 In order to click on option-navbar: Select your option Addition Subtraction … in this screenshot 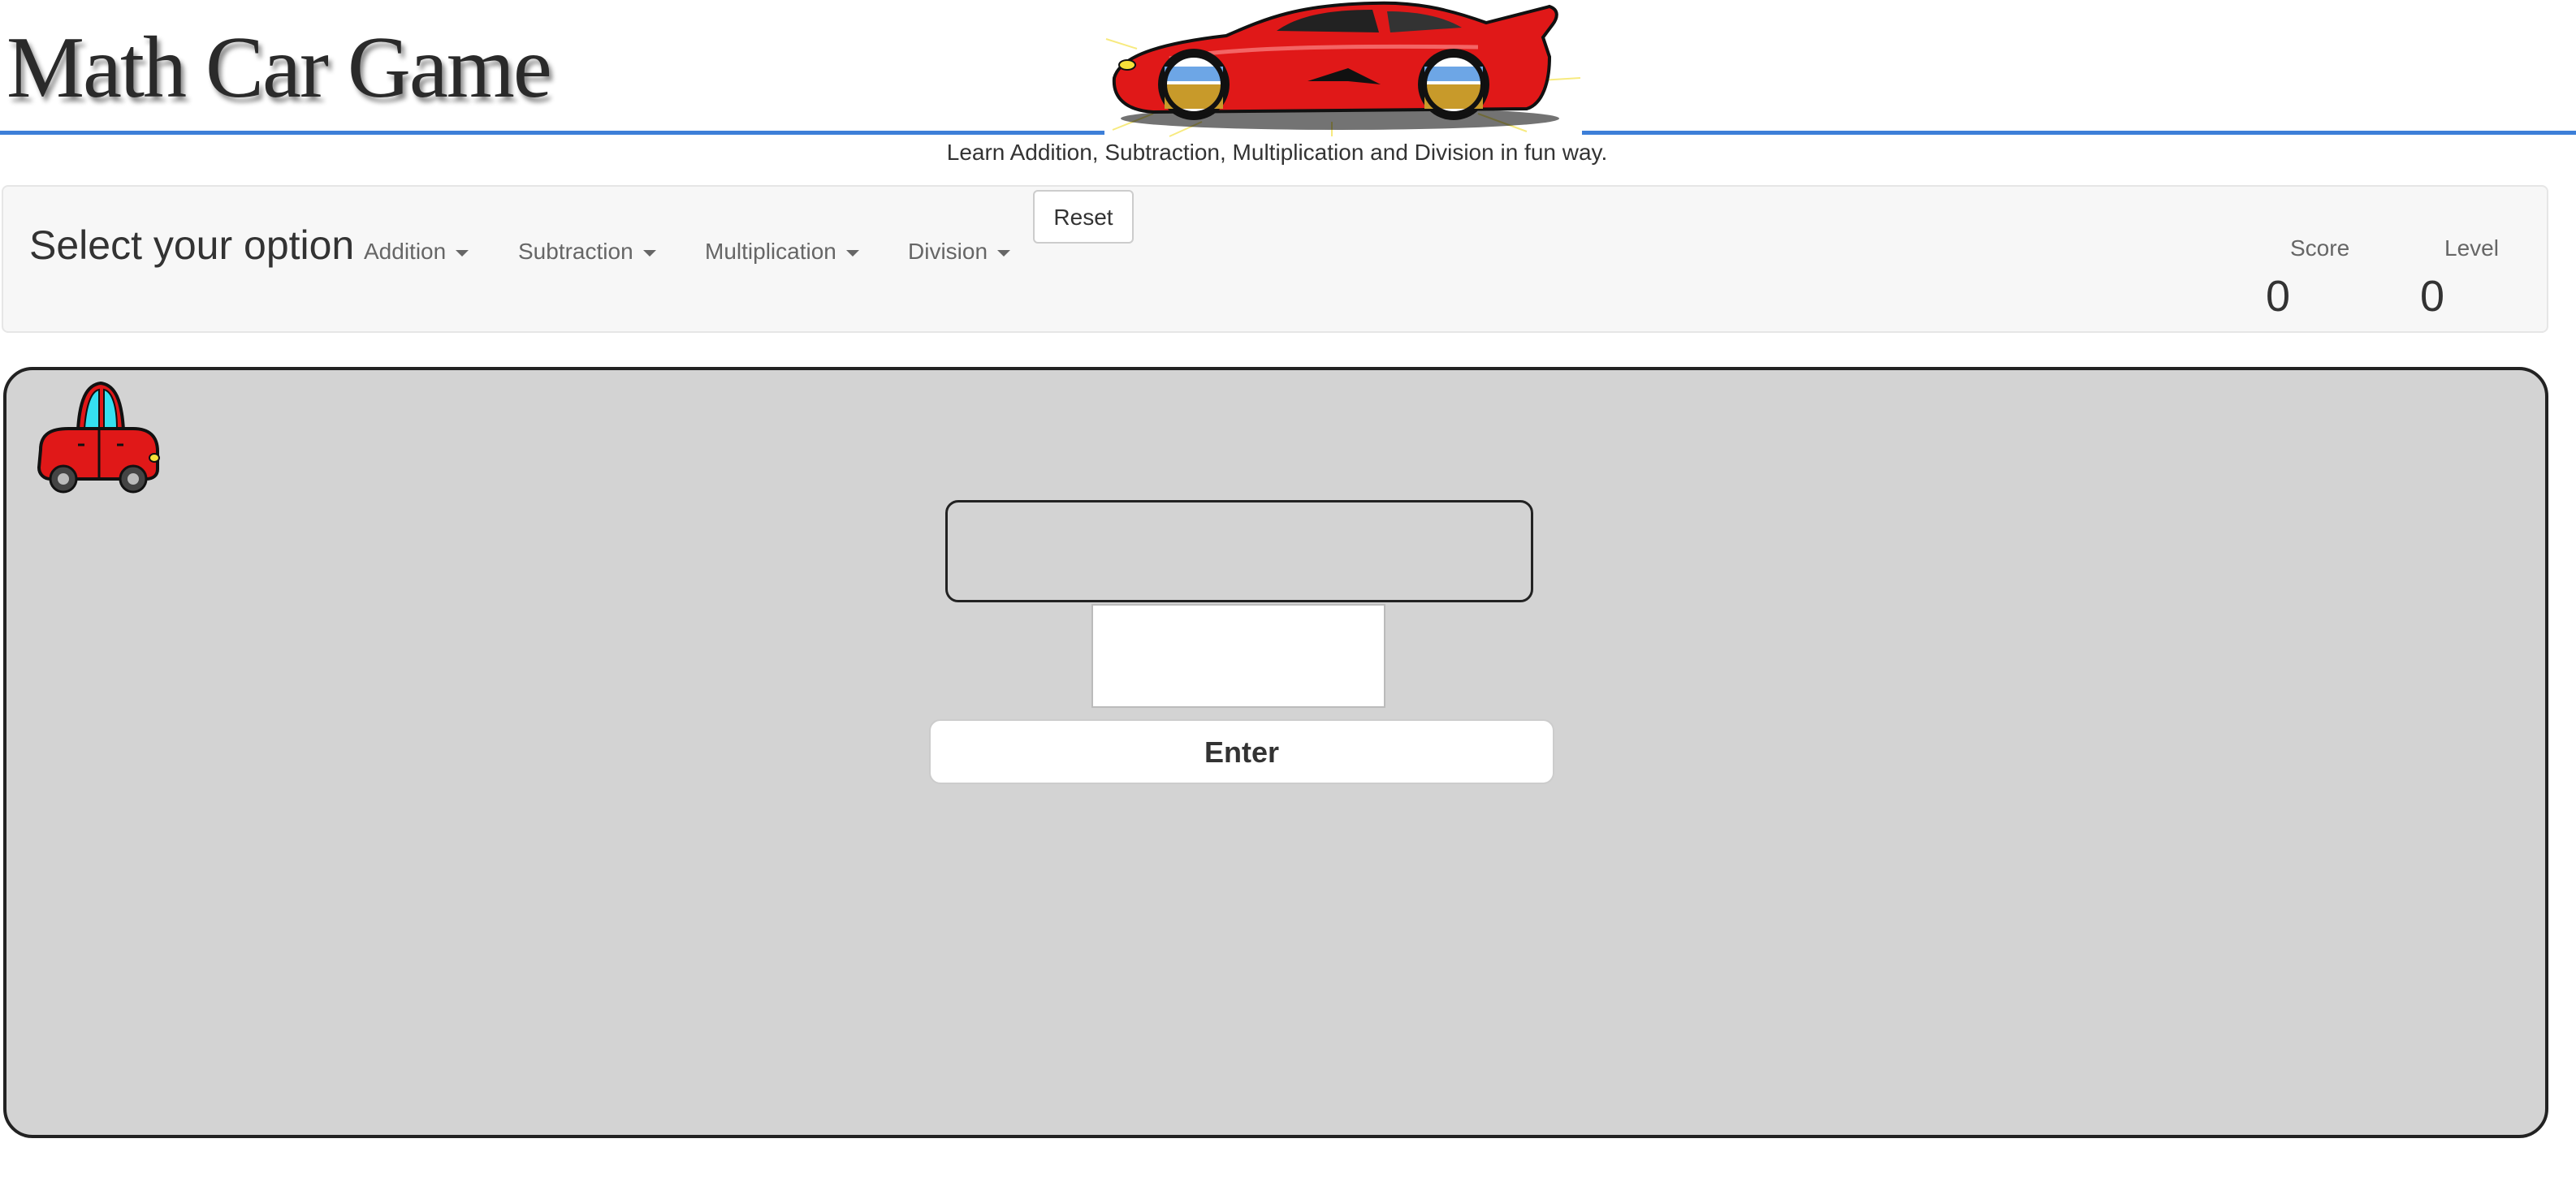, I will do `click(1275, 259)`.